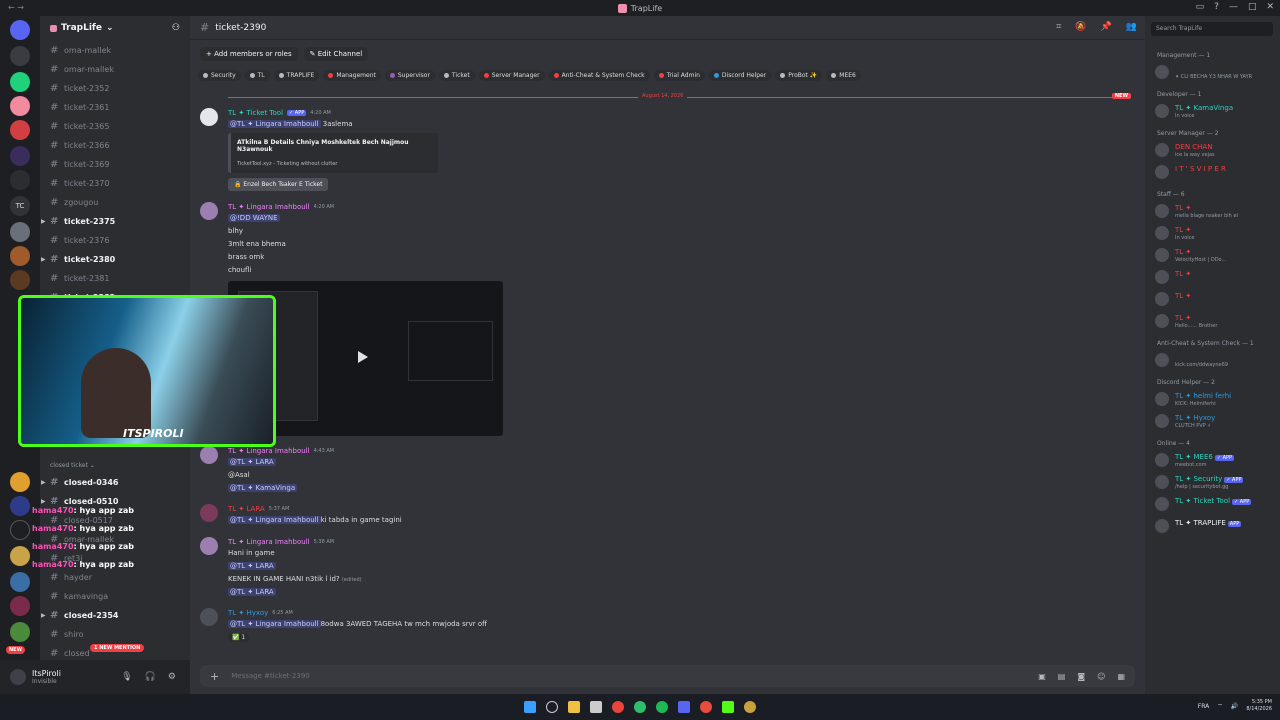  Describe the element at coordinates (239, 637) in the screenshot. I see `reaction: ✅ 1` at that location.